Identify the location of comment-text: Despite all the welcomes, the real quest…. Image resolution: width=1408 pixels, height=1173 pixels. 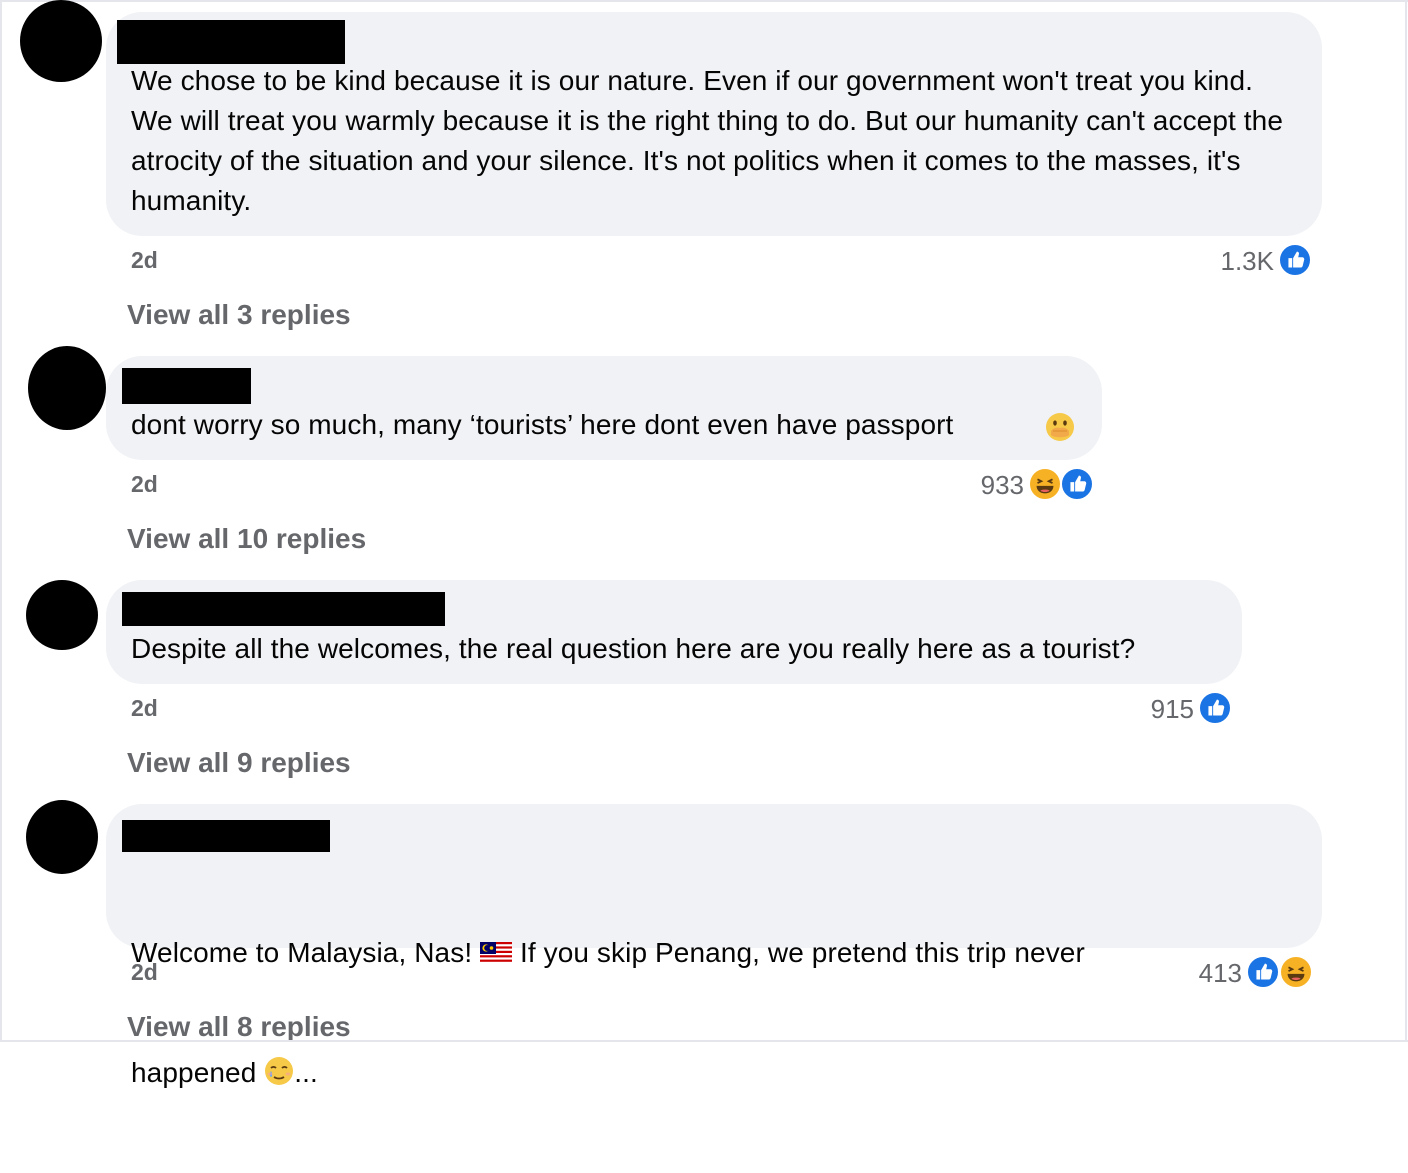
(633, 648).